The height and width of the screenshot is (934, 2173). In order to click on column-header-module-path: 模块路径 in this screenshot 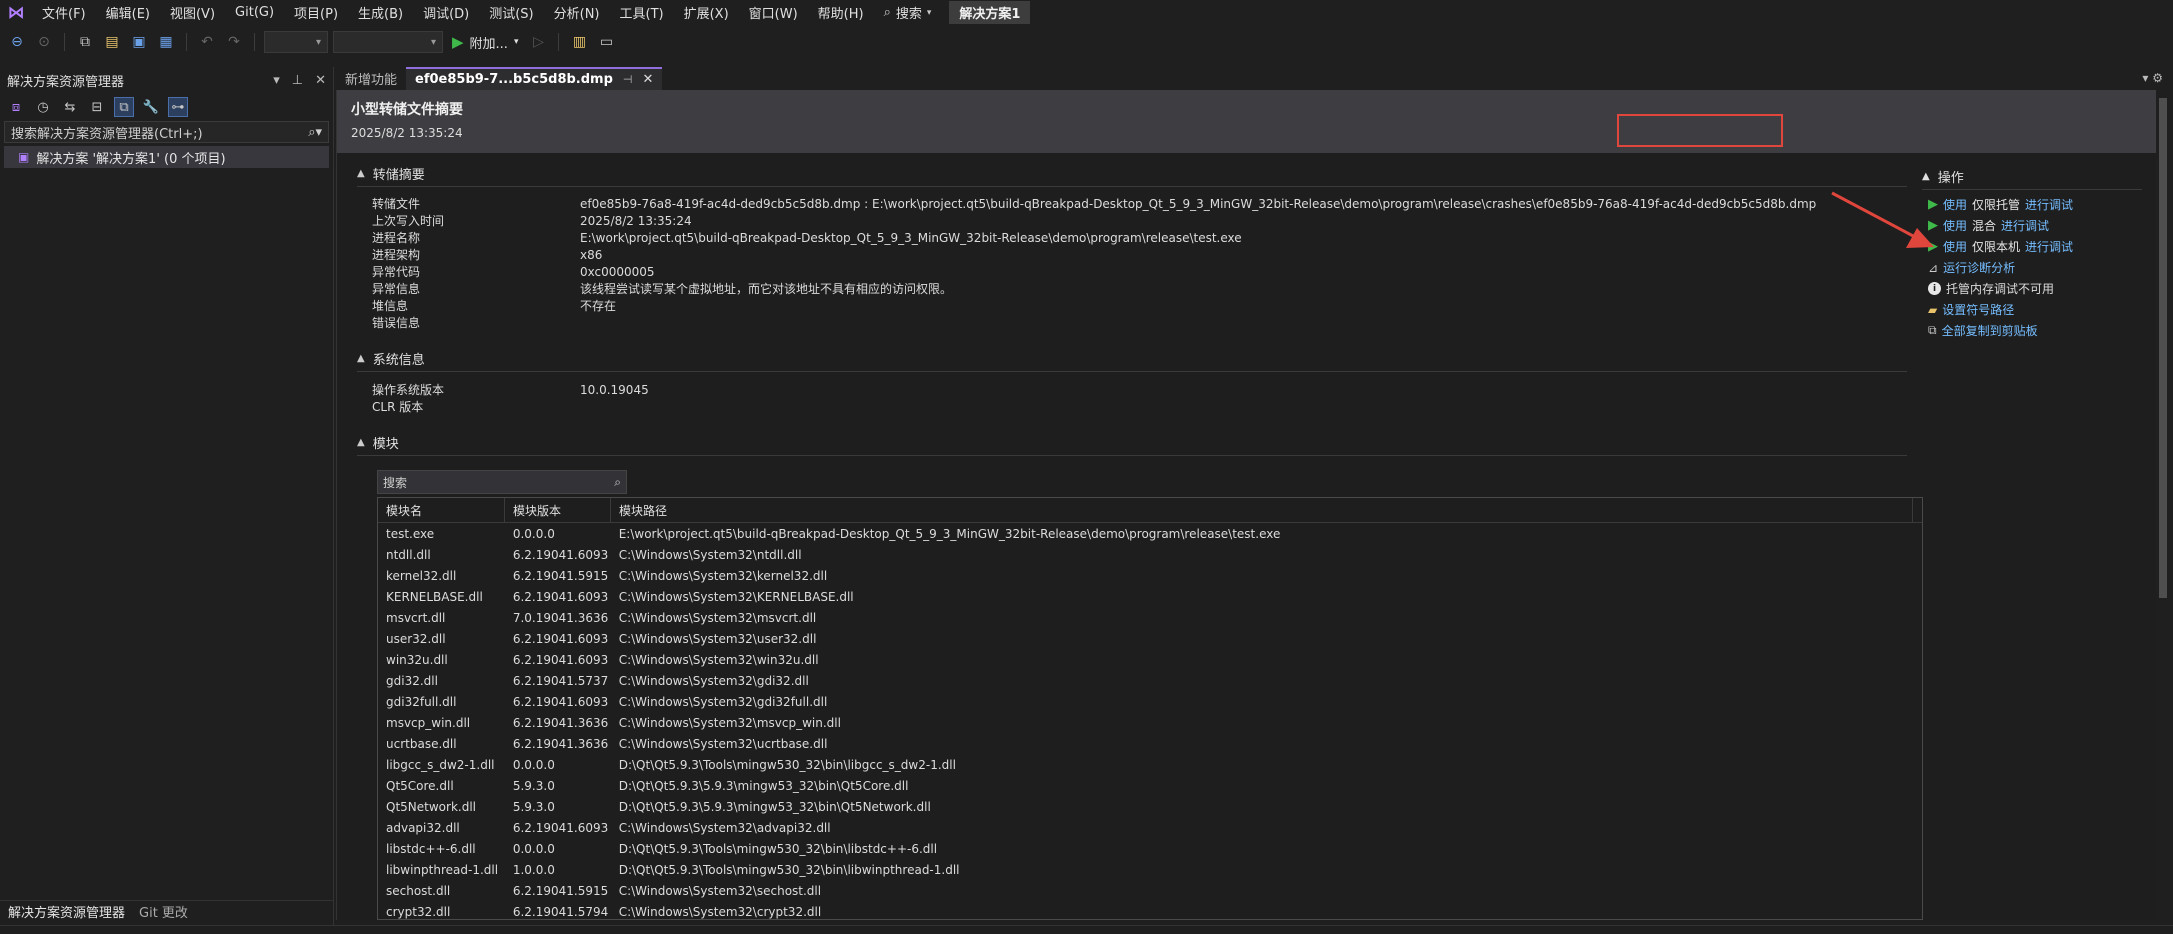, I will do `click(1262, 510)`.